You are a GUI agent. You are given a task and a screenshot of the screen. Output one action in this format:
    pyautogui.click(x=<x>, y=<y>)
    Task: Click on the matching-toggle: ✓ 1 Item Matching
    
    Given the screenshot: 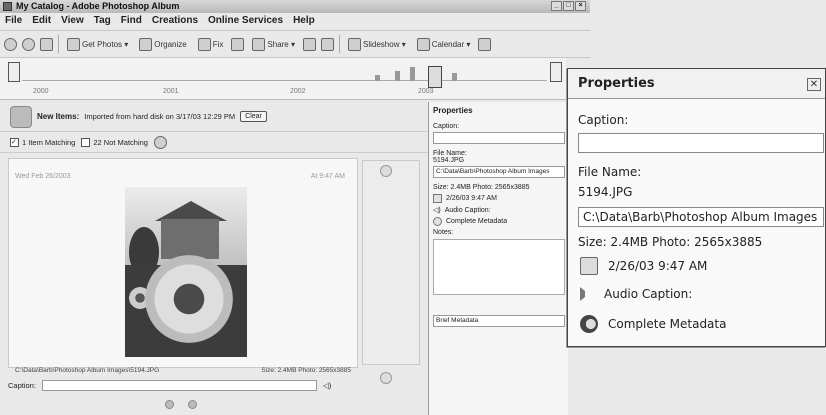 What is the action you would take?
    pyautogui.click(x=42, y=142)
    